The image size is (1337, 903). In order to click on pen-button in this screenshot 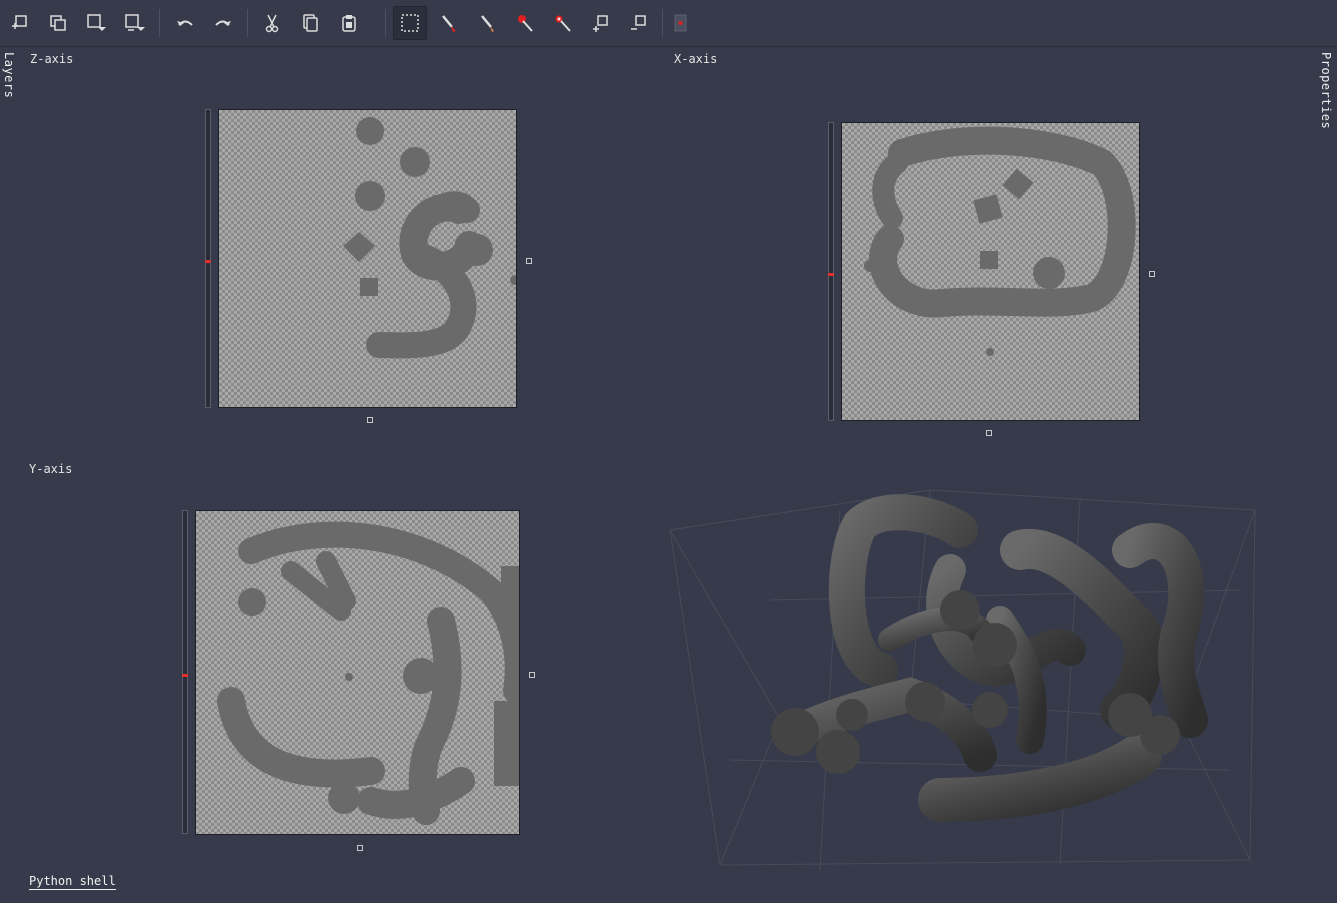, I will do `click(487, 23)`.